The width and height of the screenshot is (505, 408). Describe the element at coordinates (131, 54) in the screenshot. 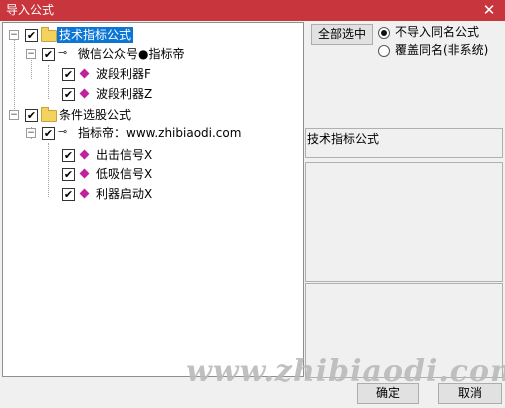

I see `tree-node-label: 微信公众号●指标帝` at that location.